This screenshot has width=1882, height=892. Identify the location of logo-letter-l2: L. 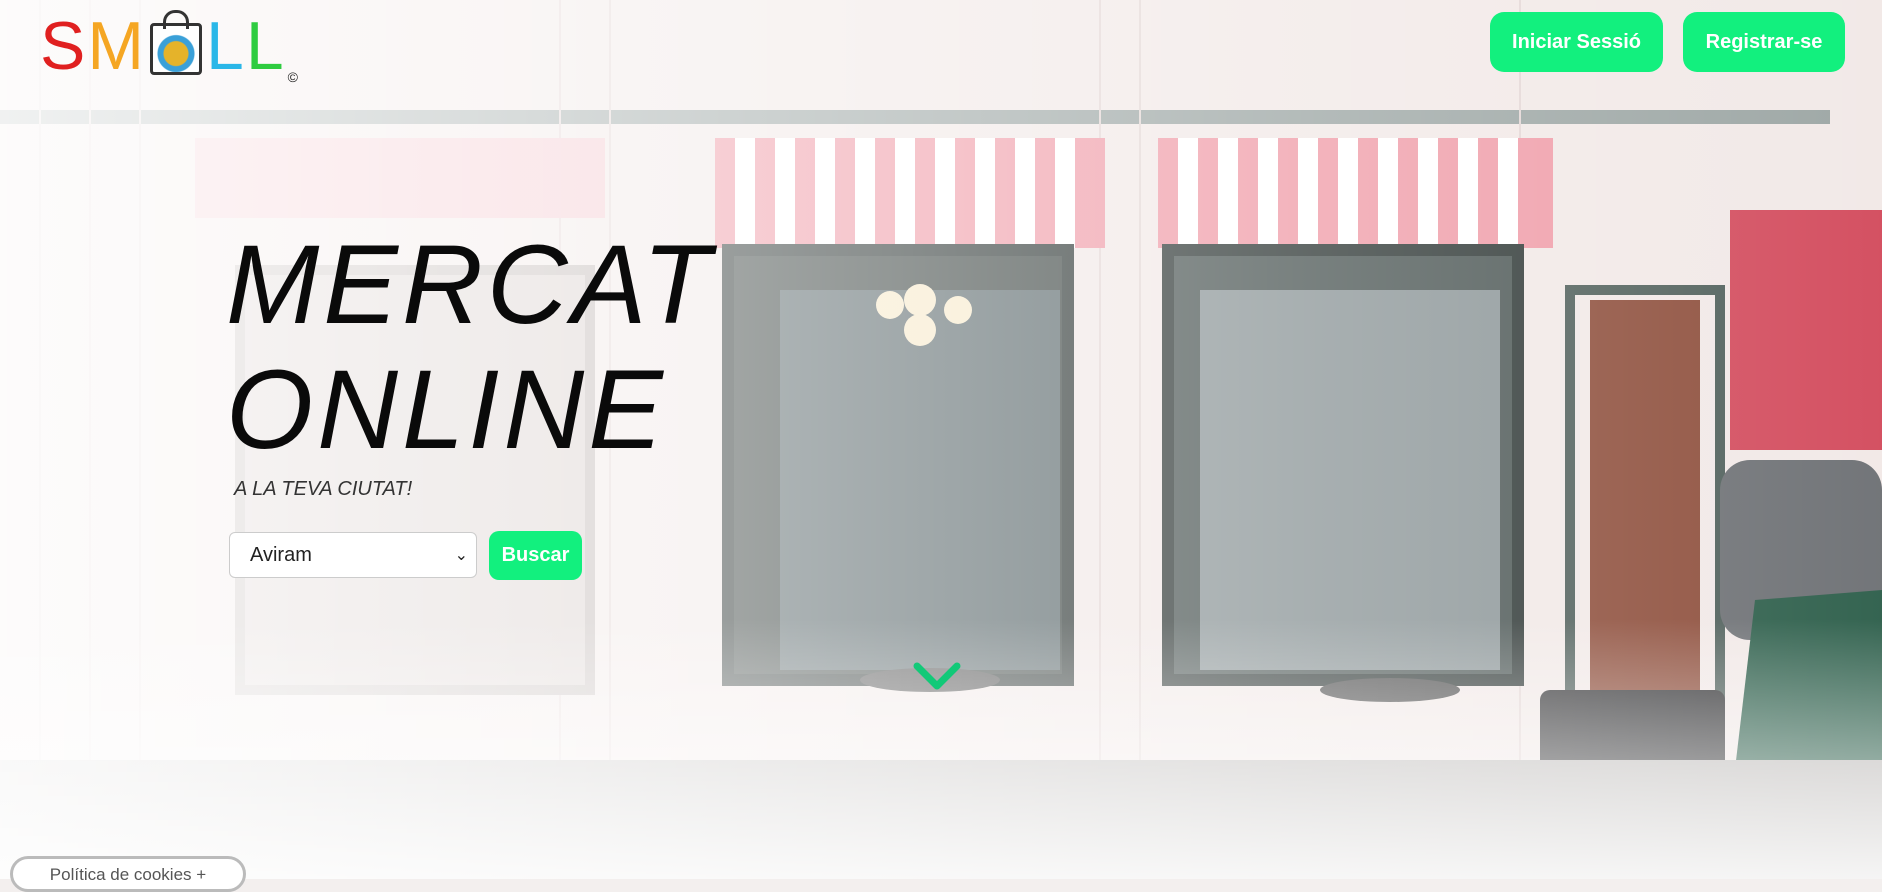
(265, 46).